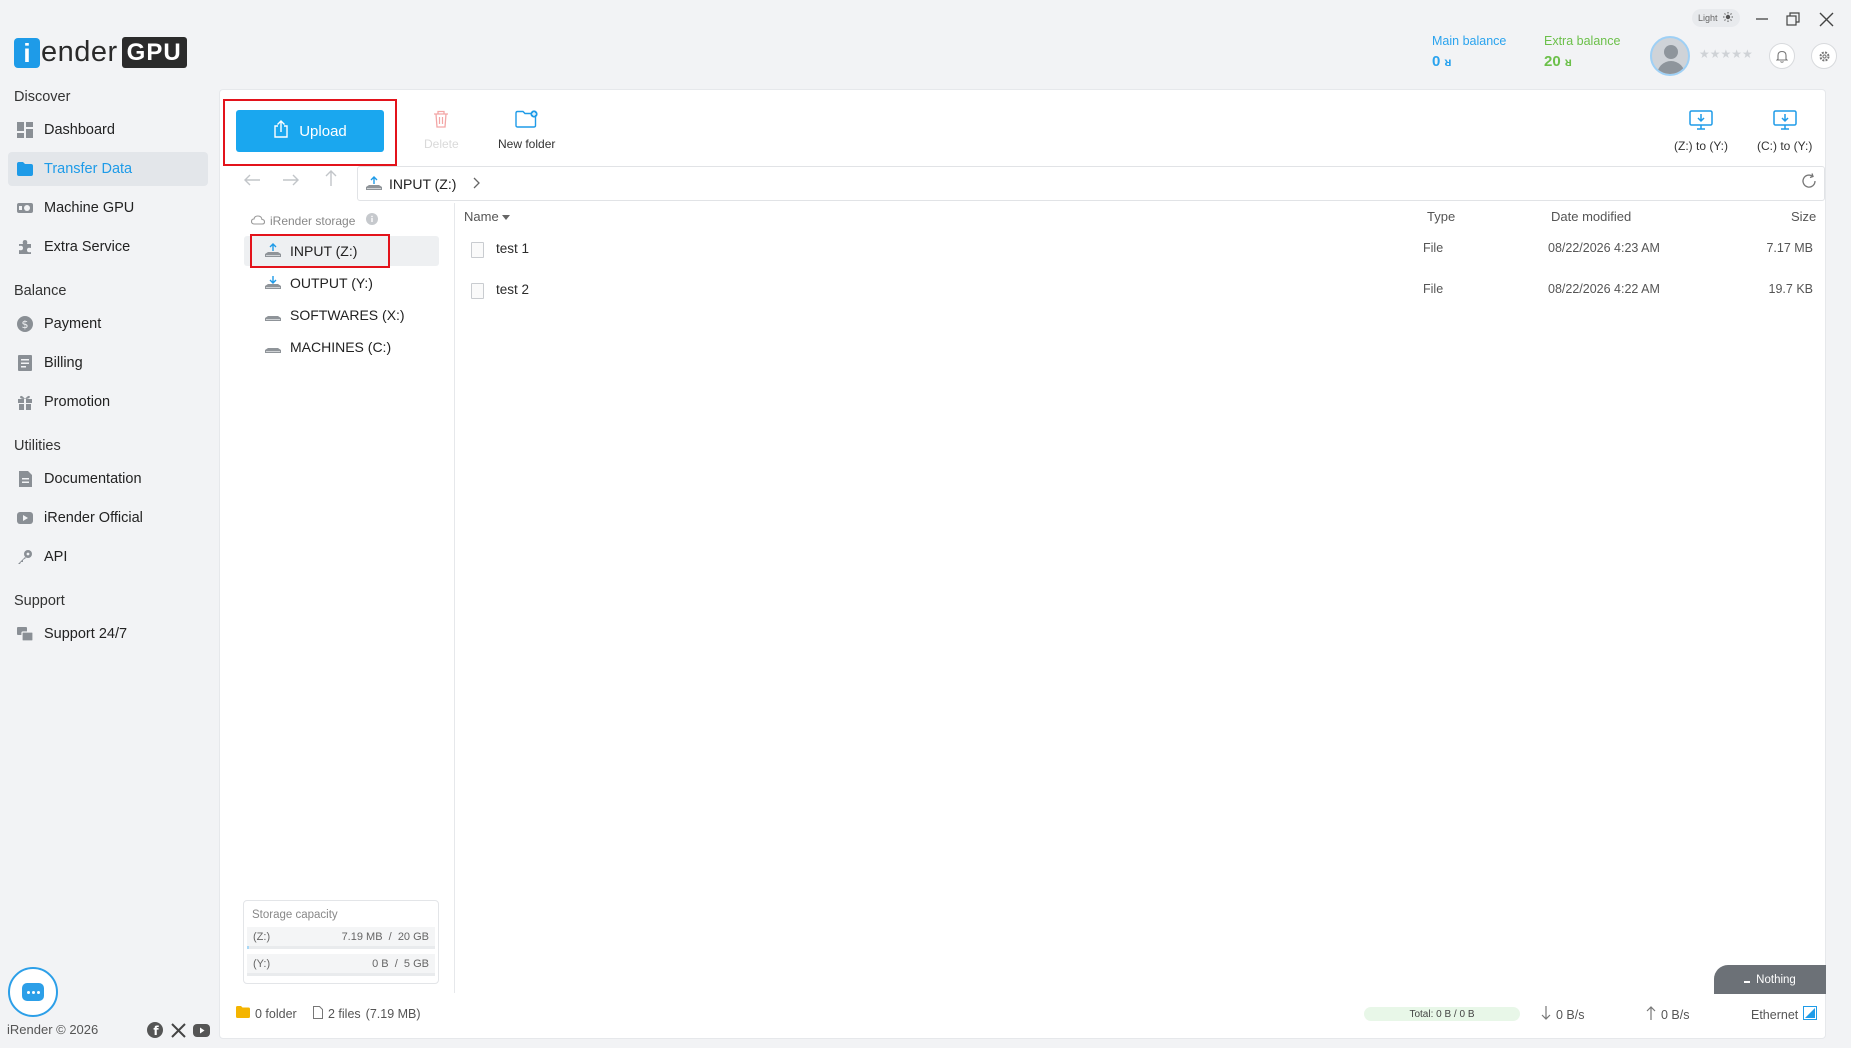 Image resolution: width=1851 pixels, height=1048 pixels. Describe the element at coordinates (1563, 1014) in the screenshot. I see `download-speed: 0 B/s` at that location.